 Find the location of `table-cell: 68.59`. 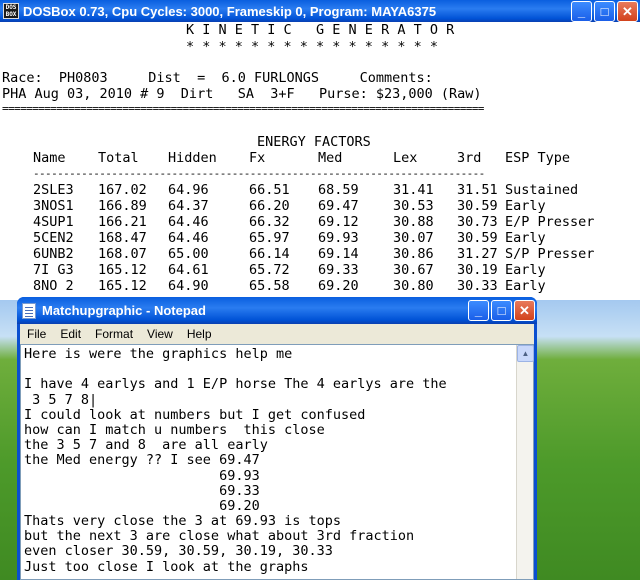

table-cell: 68.59 is located at coordinates (338, 190).